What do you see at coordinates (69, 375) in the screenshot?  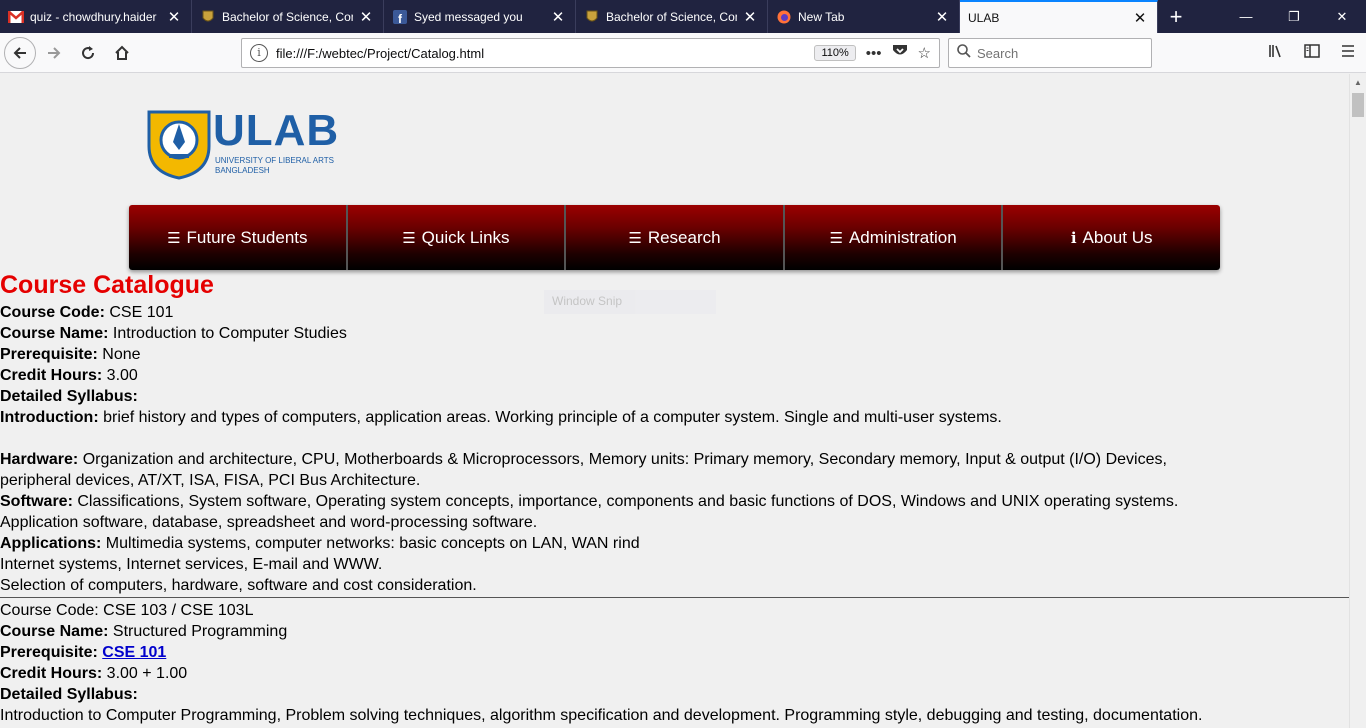 I see `credit-hours-line: Credit Hours: 3.00` at bounding box center [69, 375].